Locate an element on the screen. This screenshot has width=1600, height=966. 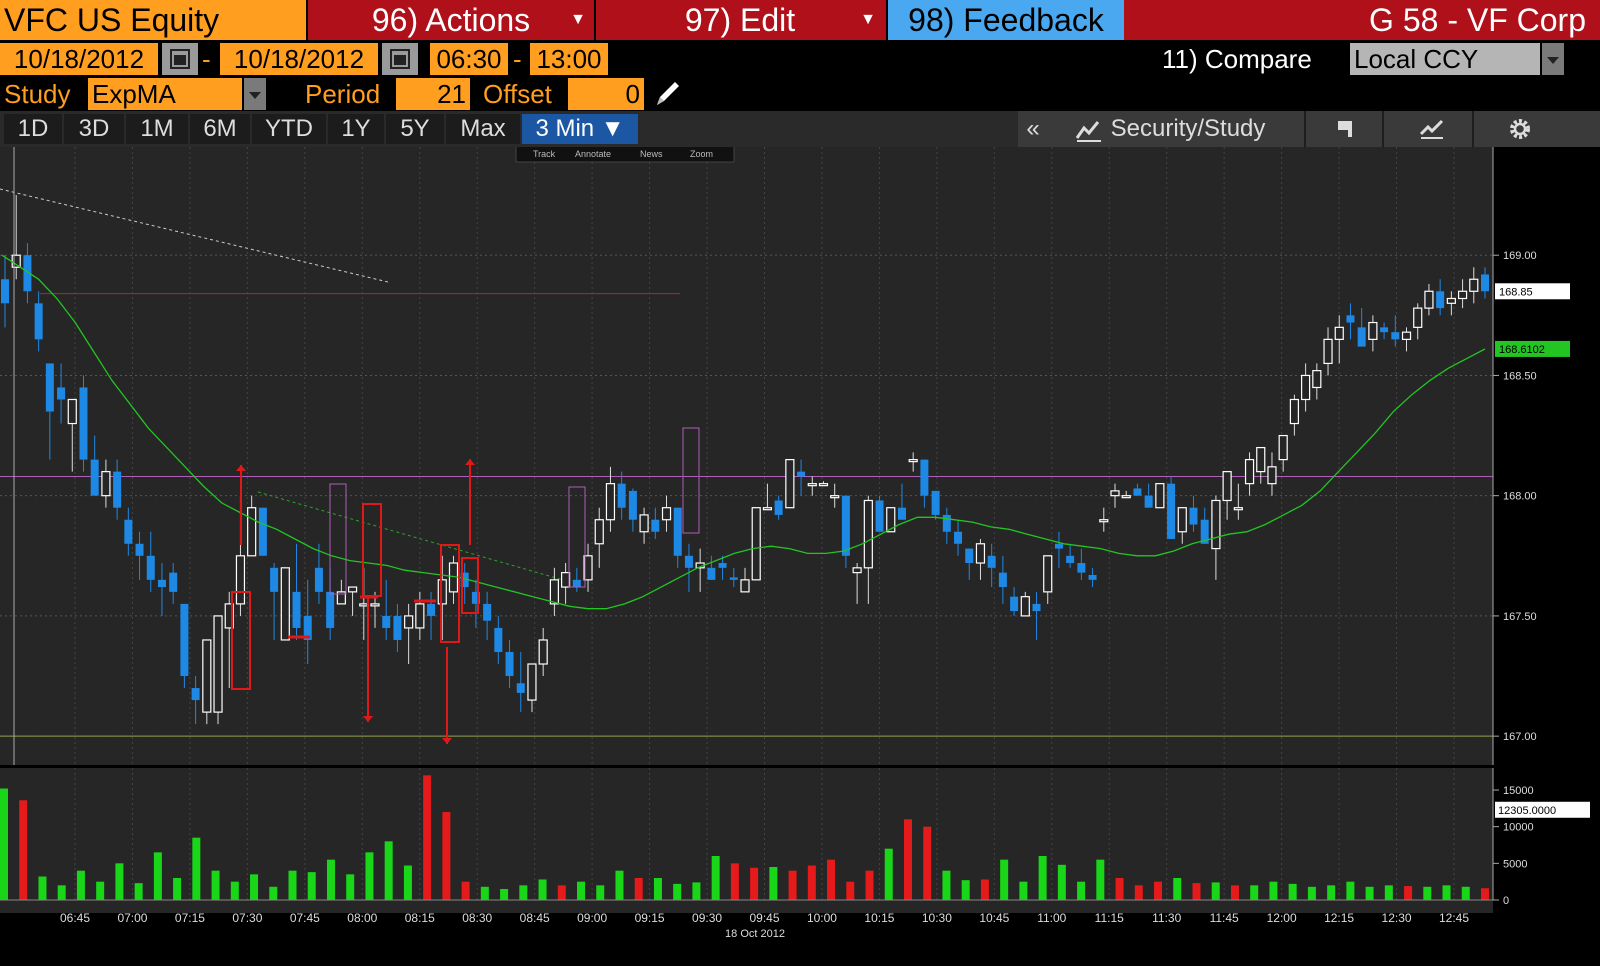
flag-icon is located at coordinates (1346, 129).